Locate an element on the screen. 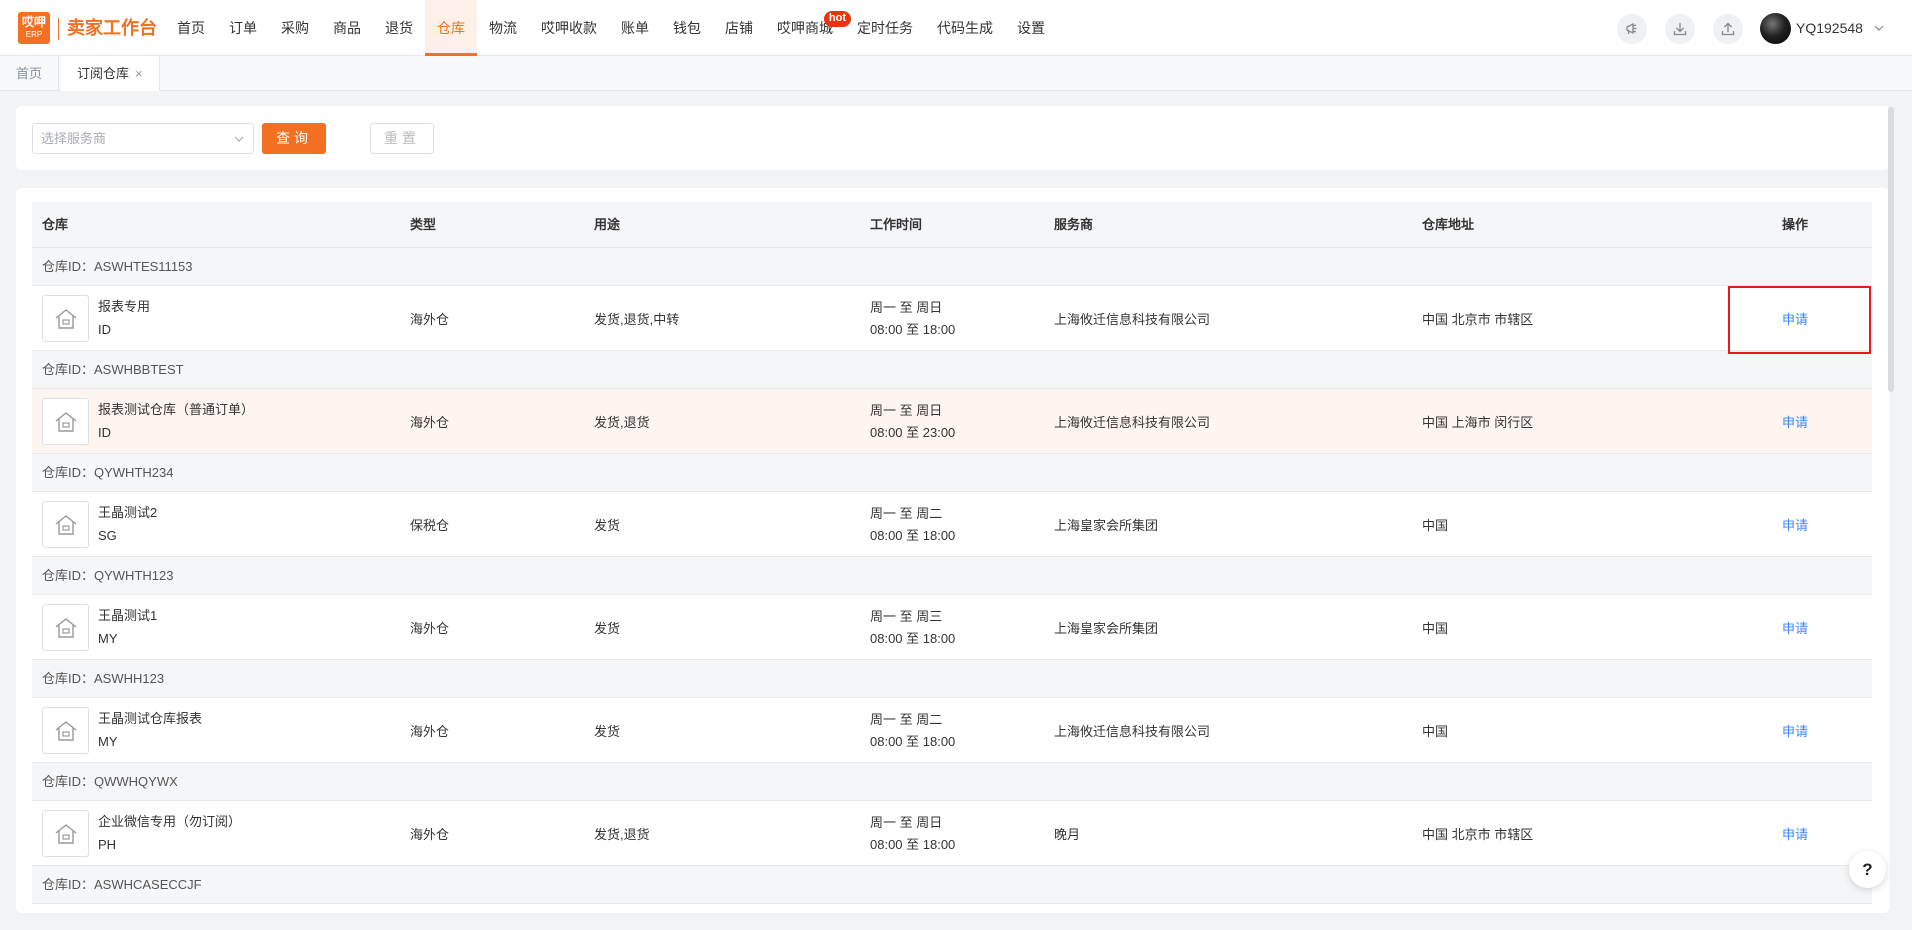  nav-item-scheduled-tasks: 定时任务 is located at coordinates (885, 28).